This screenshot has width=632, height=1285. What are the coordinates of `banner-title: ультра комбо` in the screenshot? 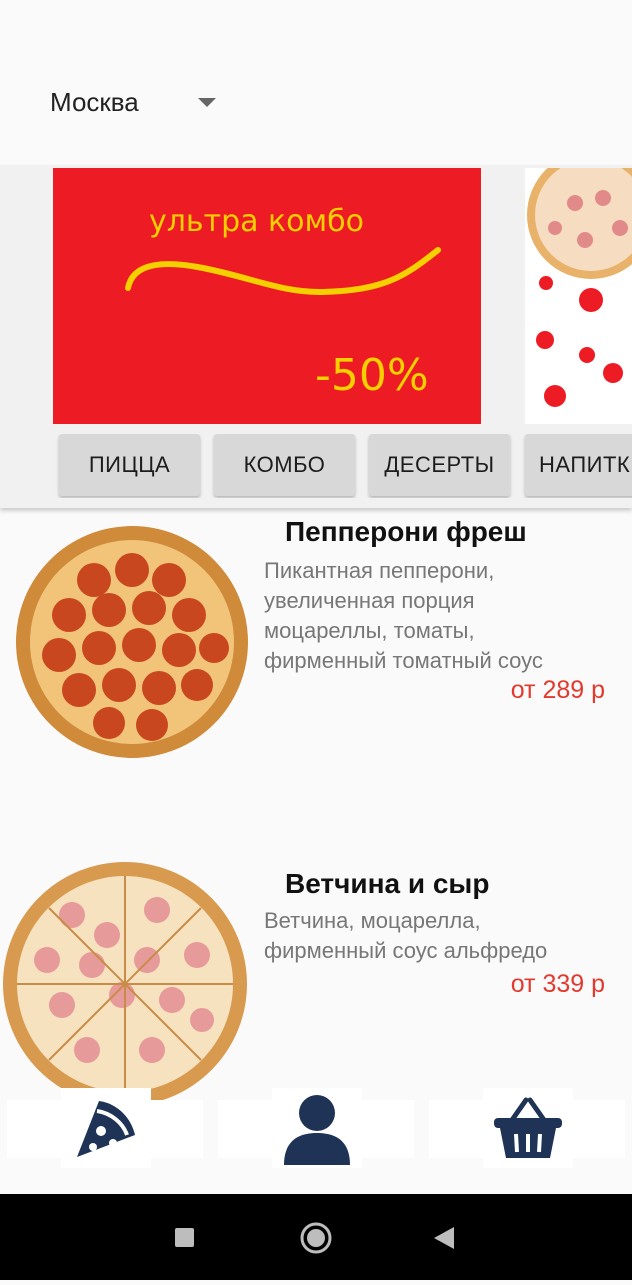 It's located at (257, 221).